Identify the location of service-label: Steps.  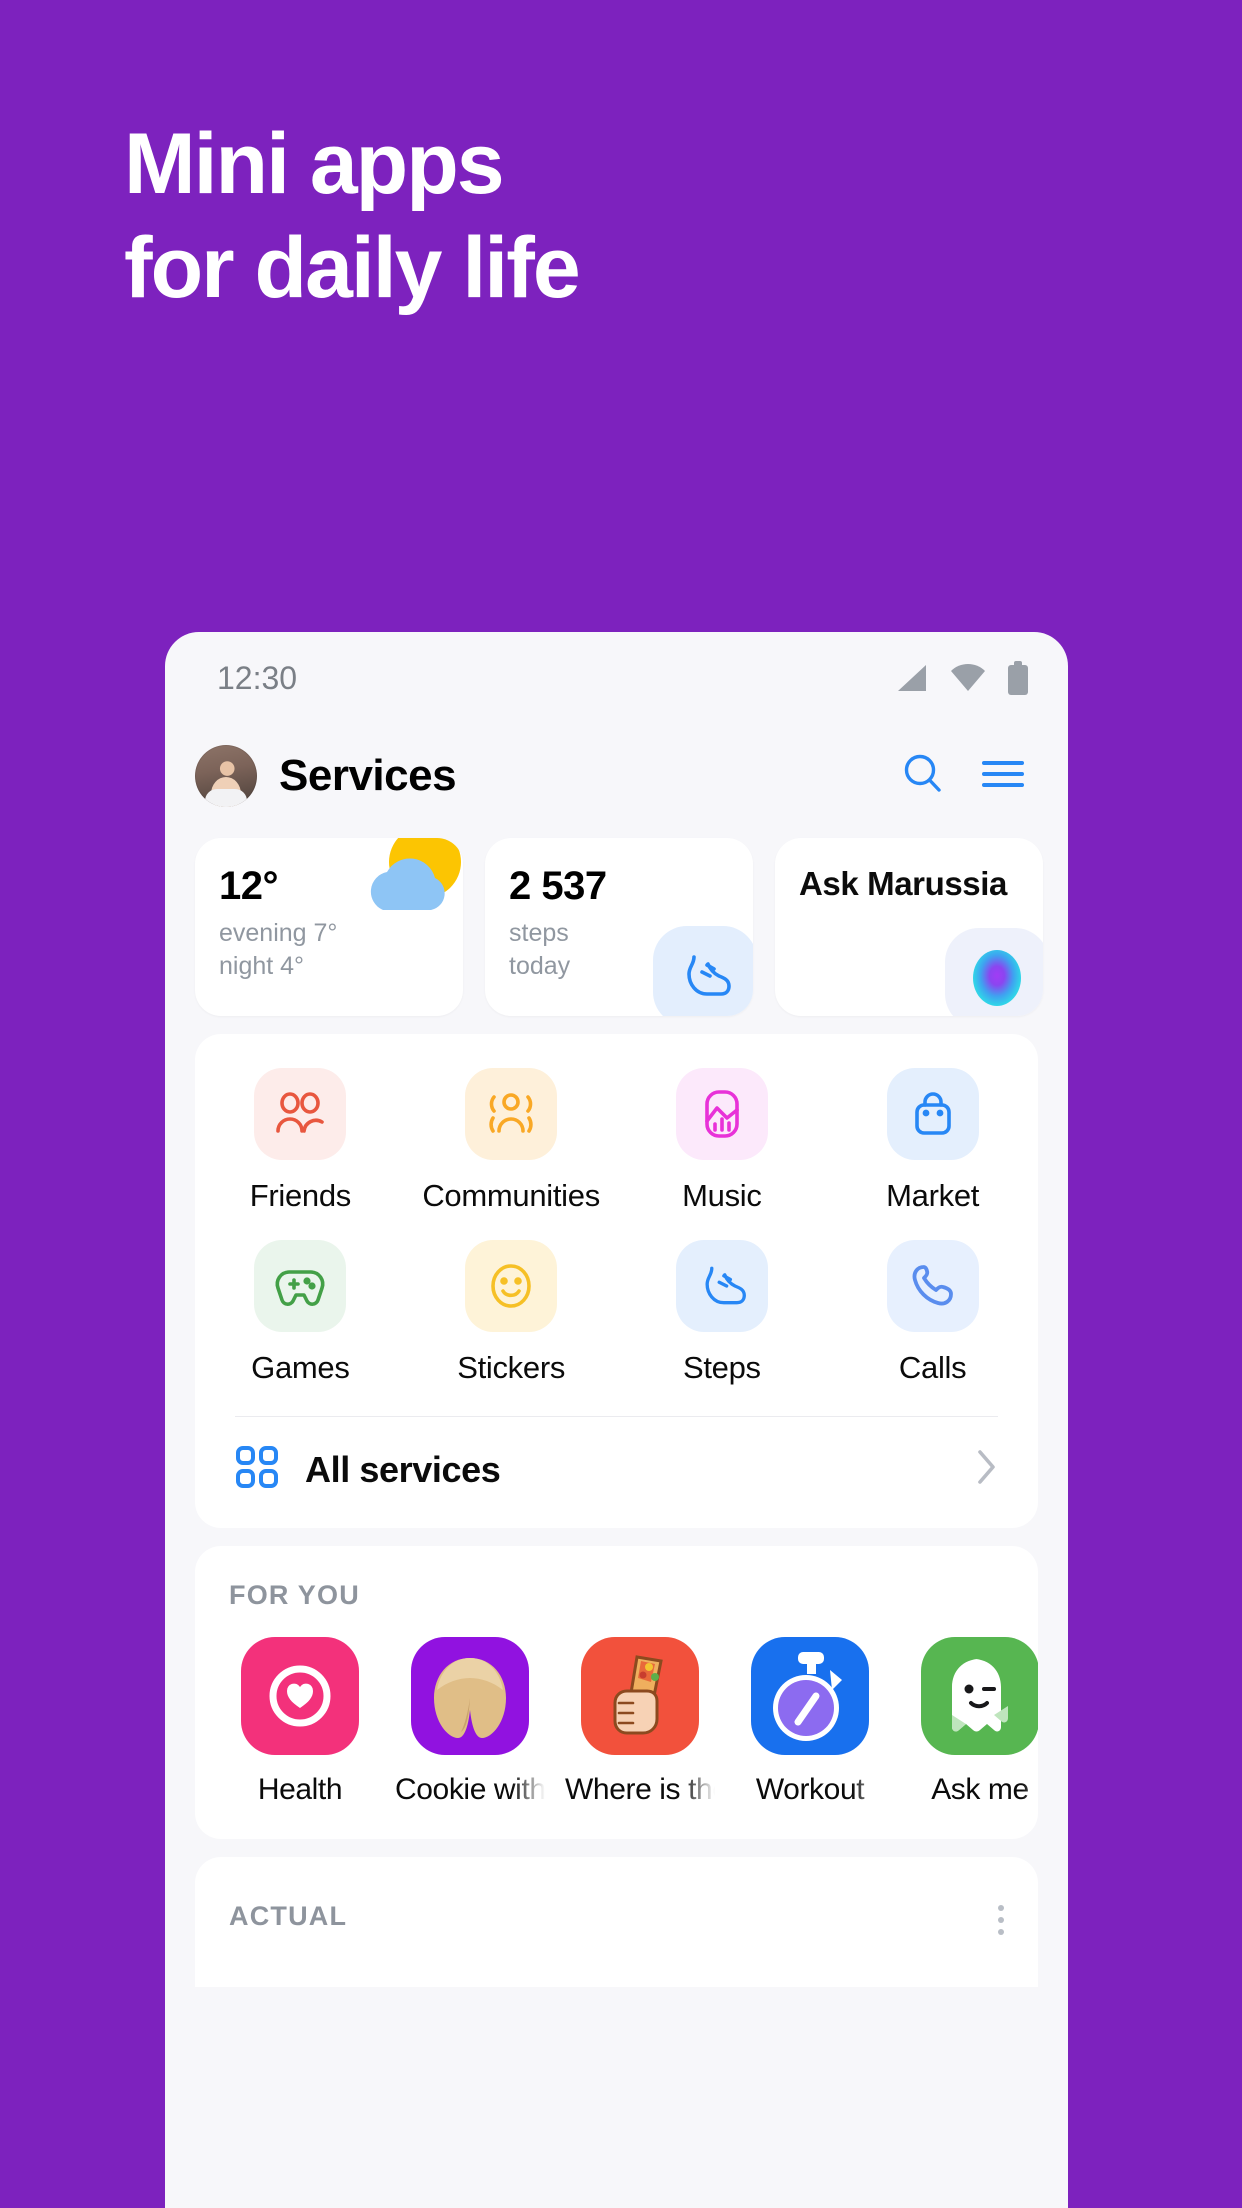
(721, 1367).